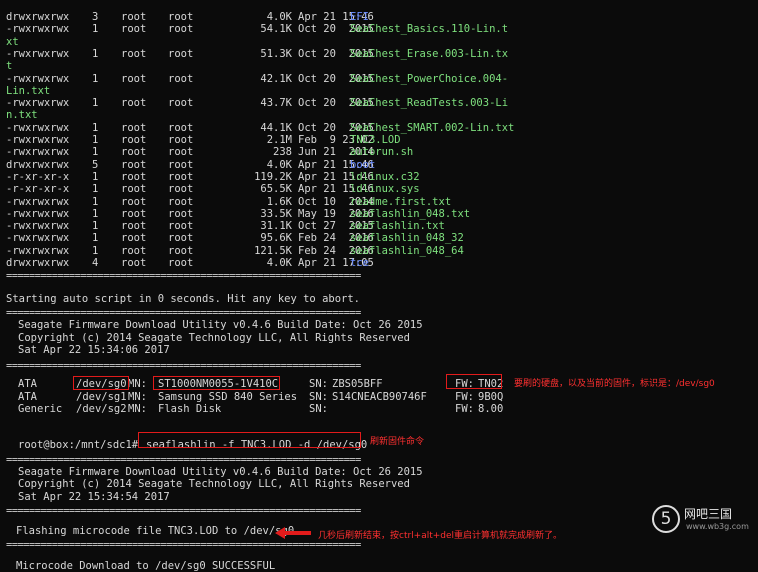  What do you see at coordinates (94, 349) in the screenshot?
I see `banner-text: Sat Apr 22 15:34:06 2017` at bounding box center [94, 349].